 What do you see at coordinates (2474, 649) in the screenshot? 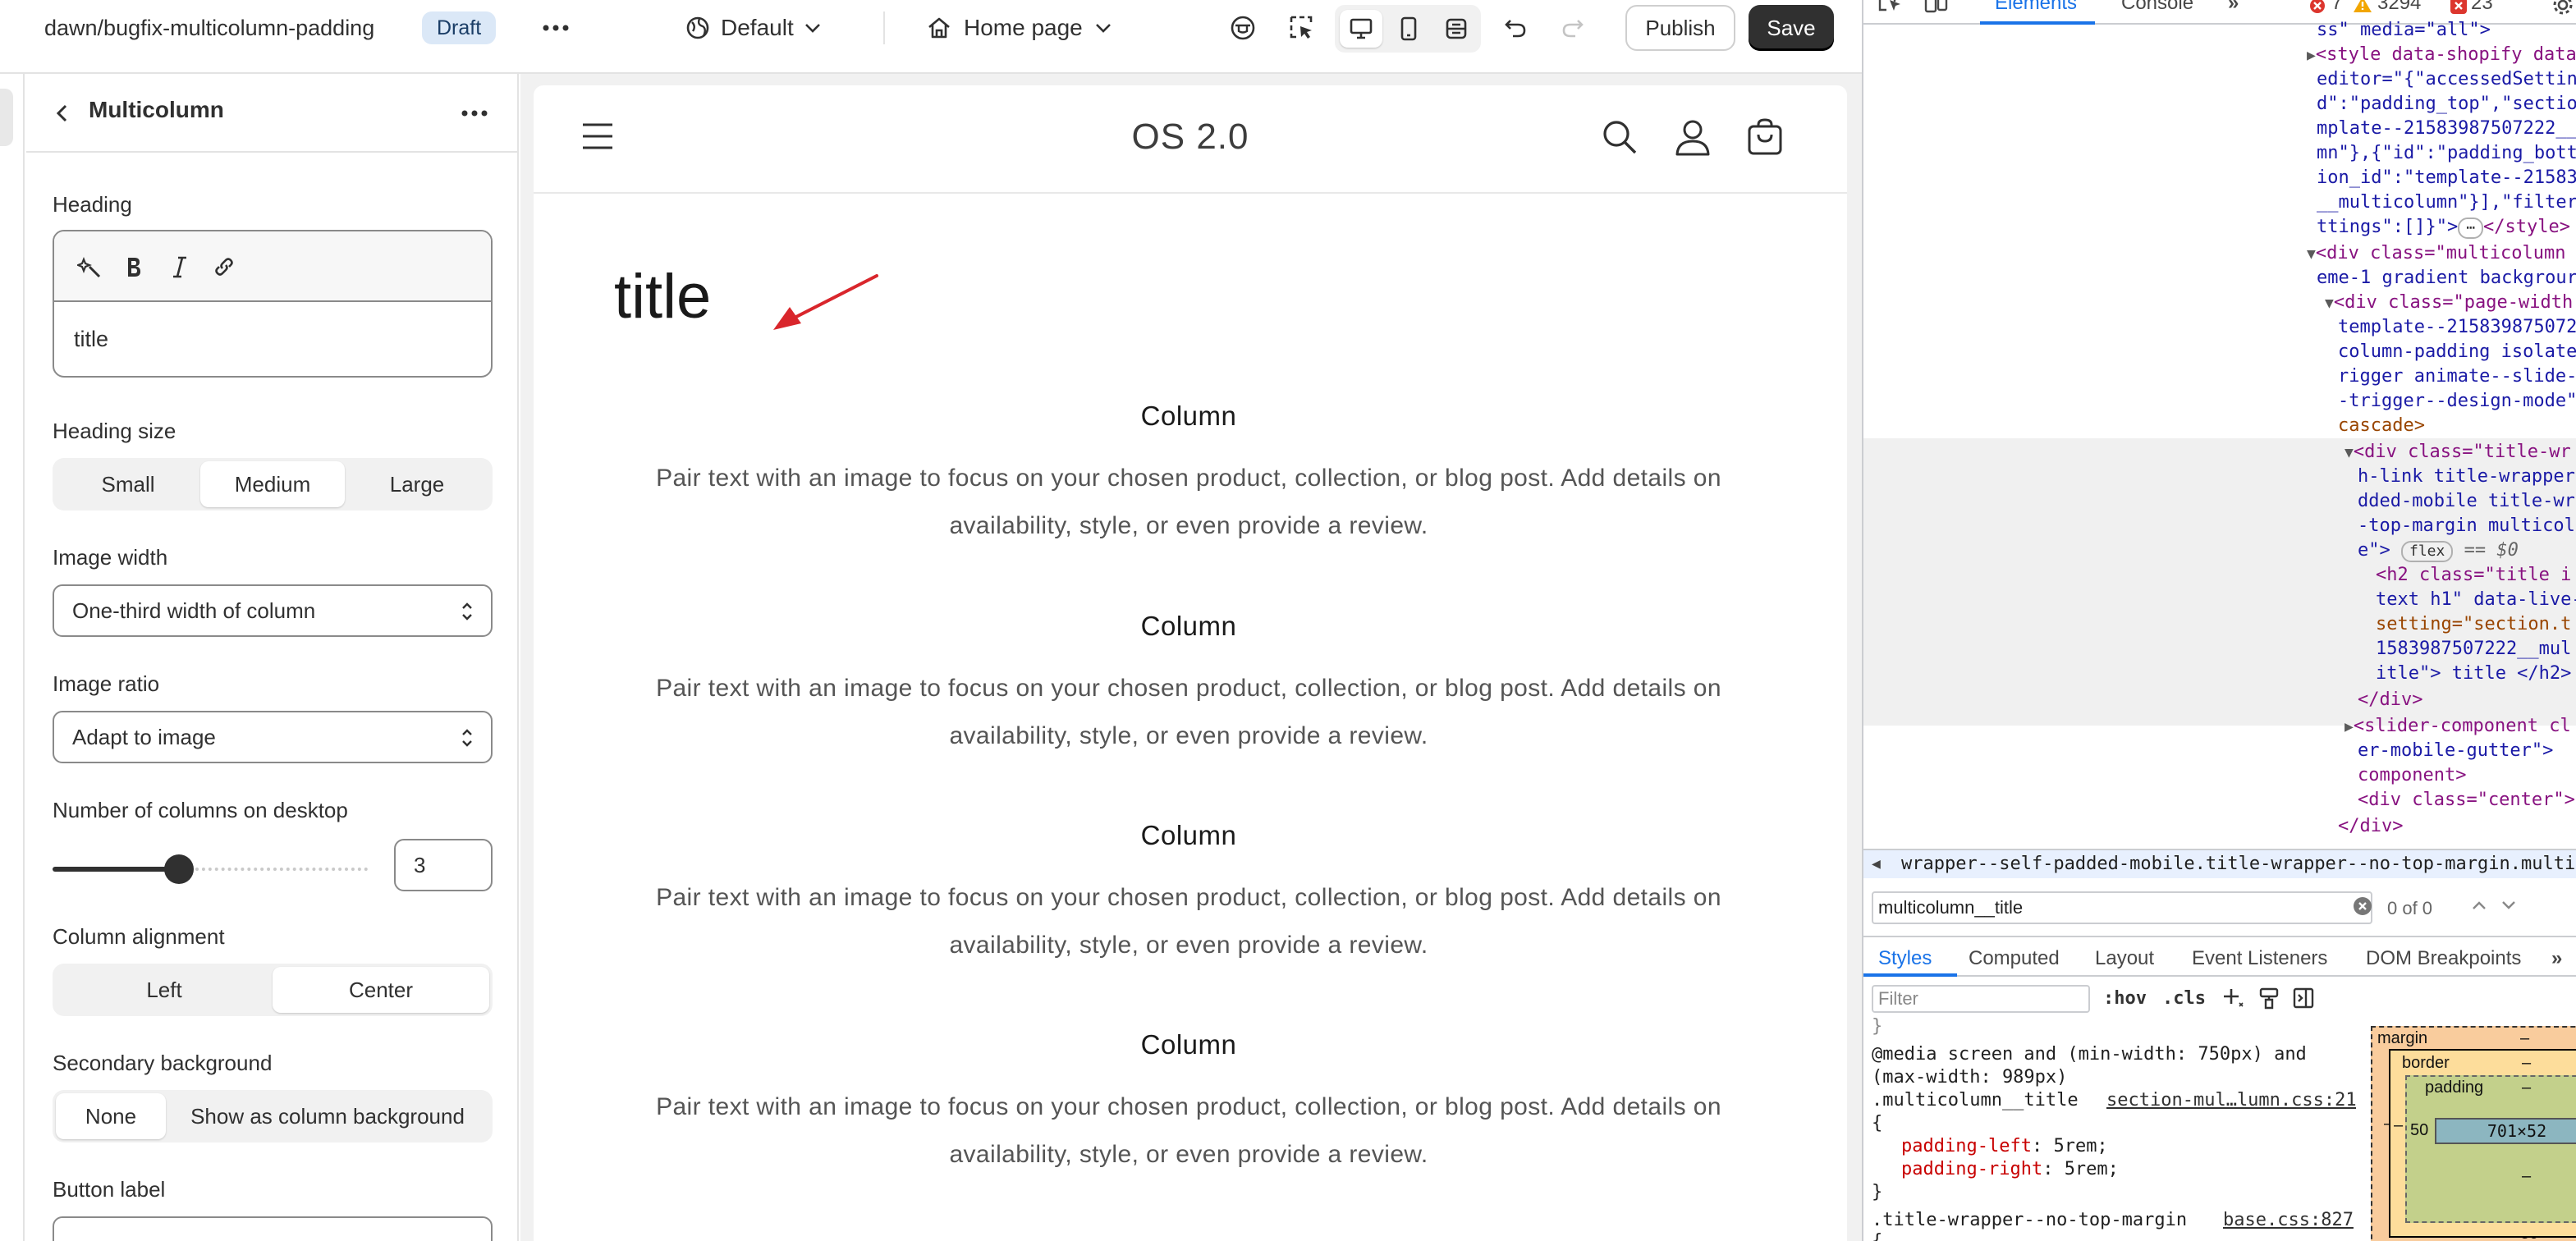
I see `dom-line: 1583987507222__mul` at bounding box center [2474, 649].